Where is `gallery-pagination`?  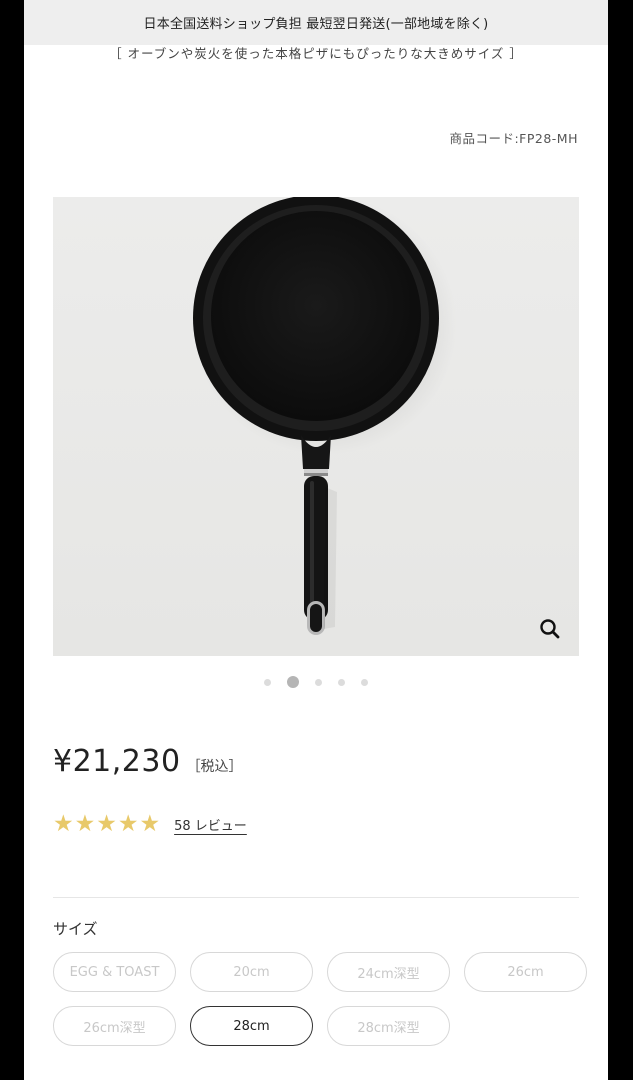 gallery-pagination is located at coordinates (316, 682).